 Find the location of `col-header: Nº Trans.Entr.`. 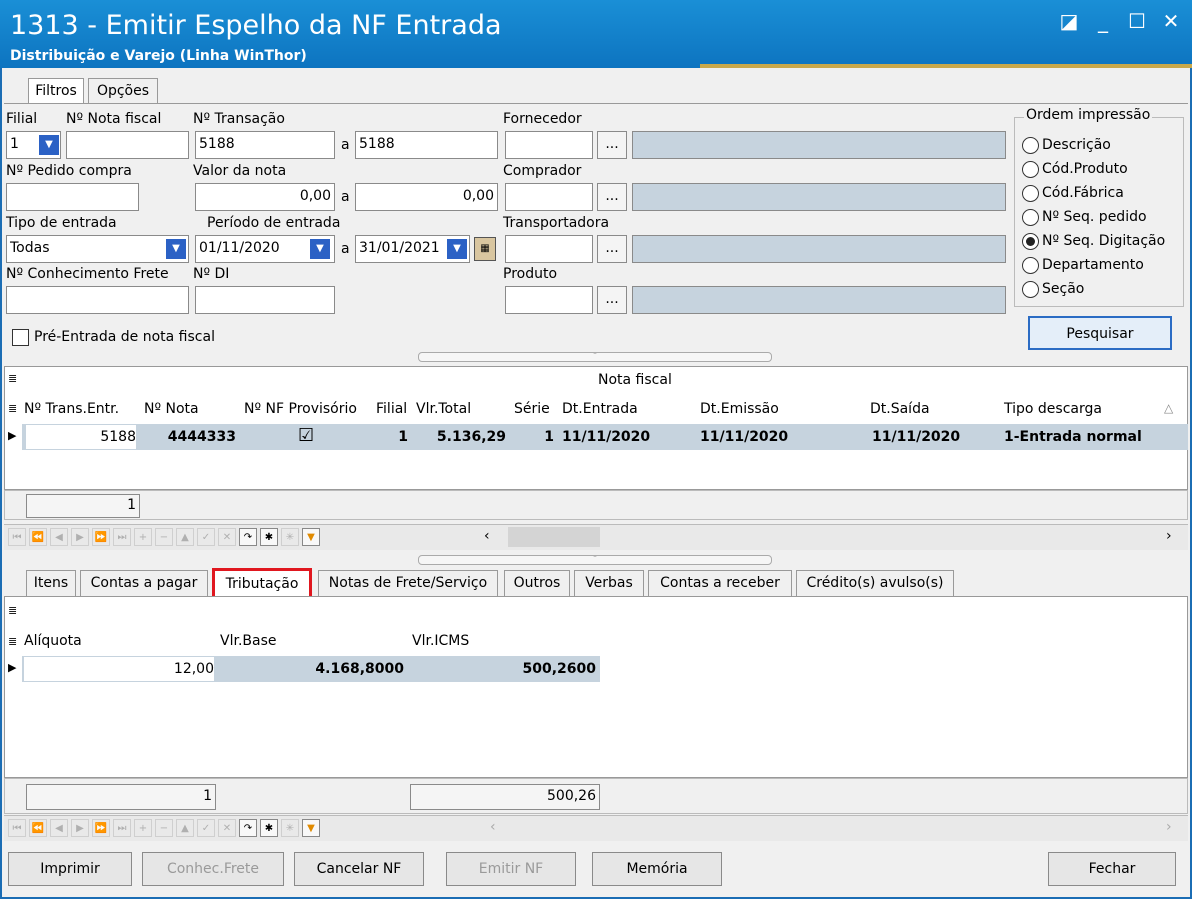

col-header: Nº Trans.Entr. is located at coordinates (71, 409).